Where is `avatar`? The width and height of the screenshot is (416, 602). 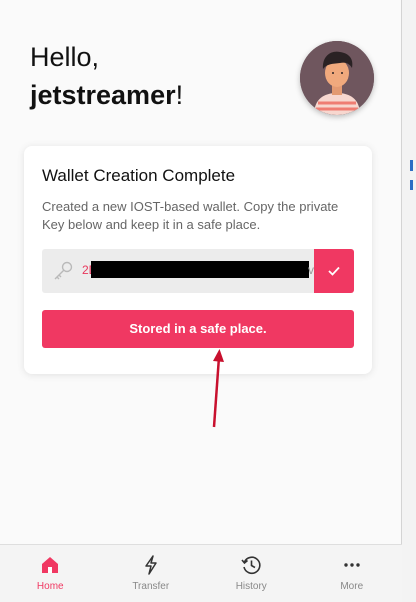
avatar is located at coordinates (337, 78).